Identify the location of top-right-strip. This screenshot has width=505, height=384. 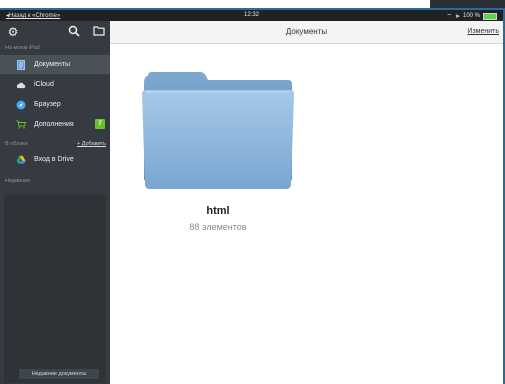
(467, 4).